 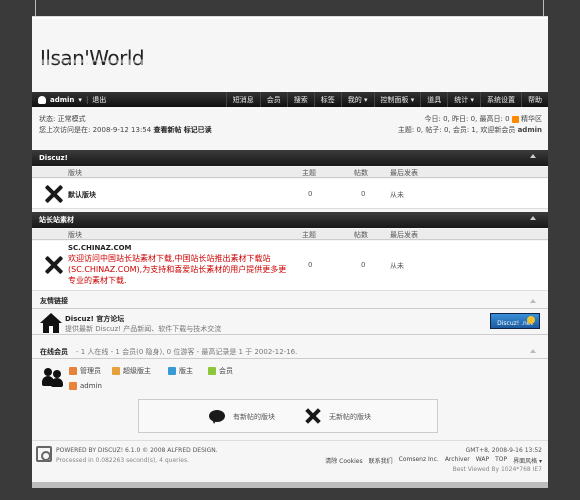 What do you see at coordinates (47, 119) in the screenshot?
I see `status-label: 状态:` at bounding box center [47, 119].